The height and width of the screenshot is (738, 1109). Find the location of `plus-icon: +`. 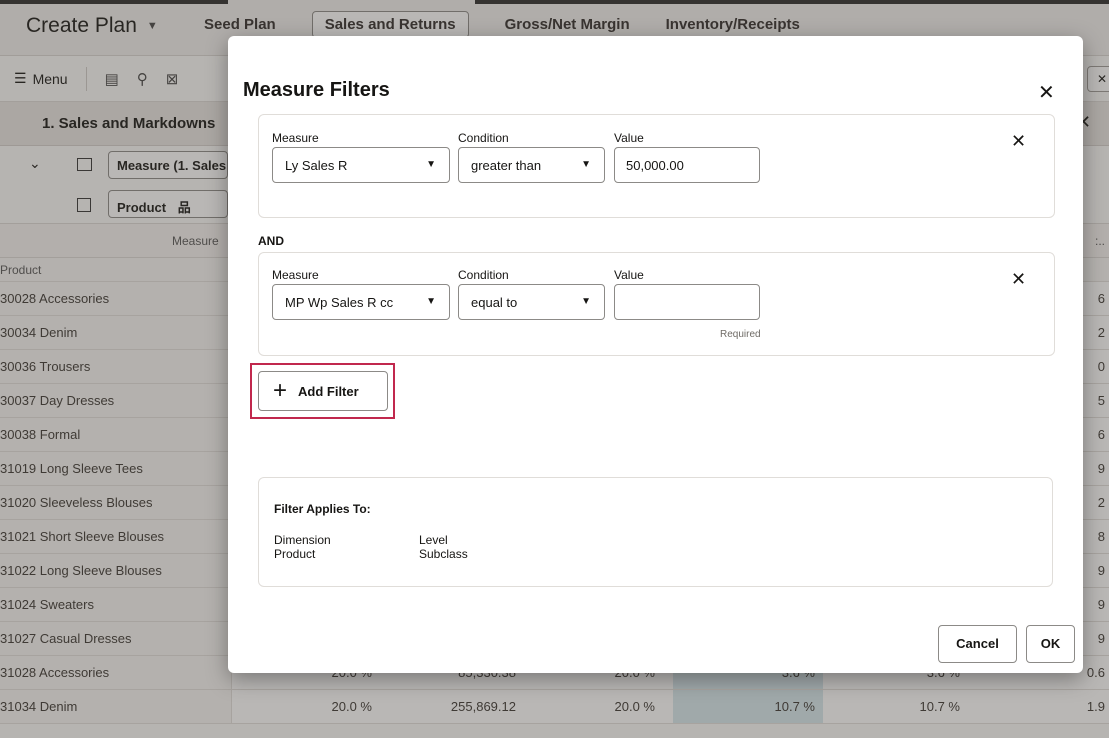

plus-icon: + is located at coordinates (280, 390).